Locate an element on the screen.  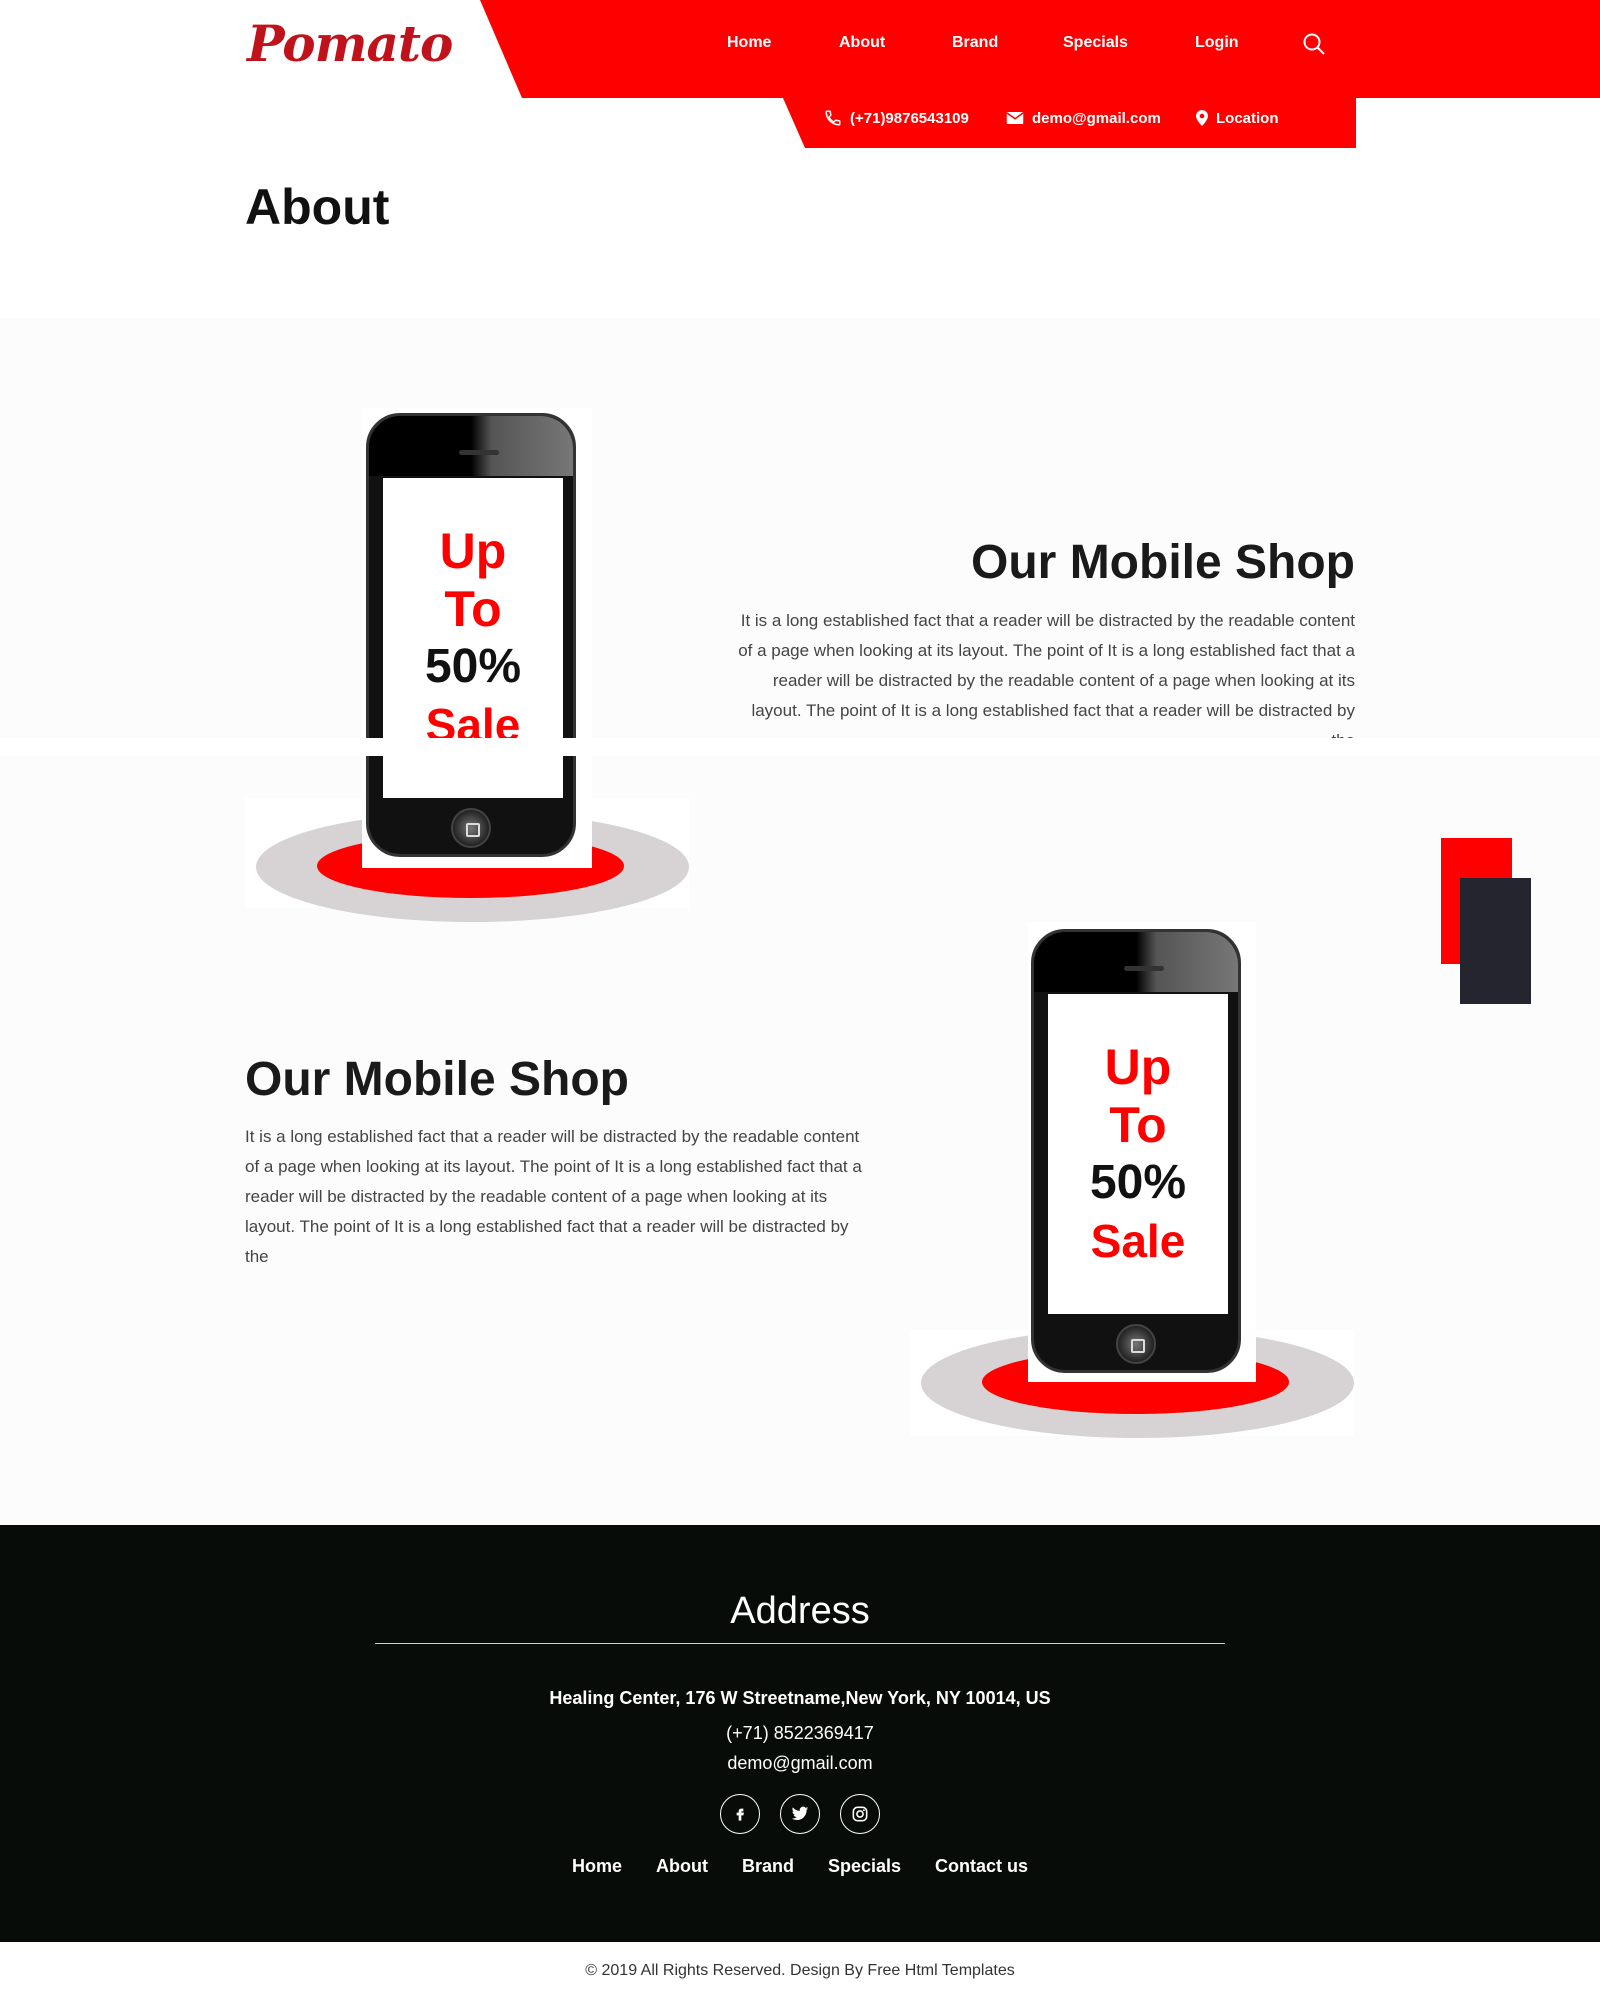
social-links is located at coordinates (800, 1814).